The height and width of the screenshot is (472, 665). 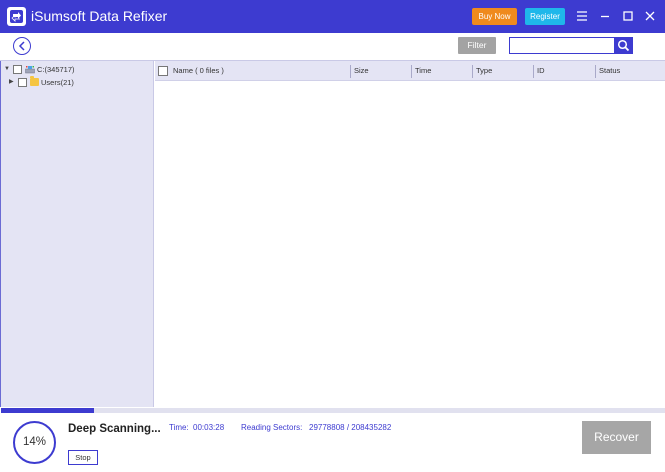 I want to click on buy-now-button: Buy Now, so click(x=494, y=16).